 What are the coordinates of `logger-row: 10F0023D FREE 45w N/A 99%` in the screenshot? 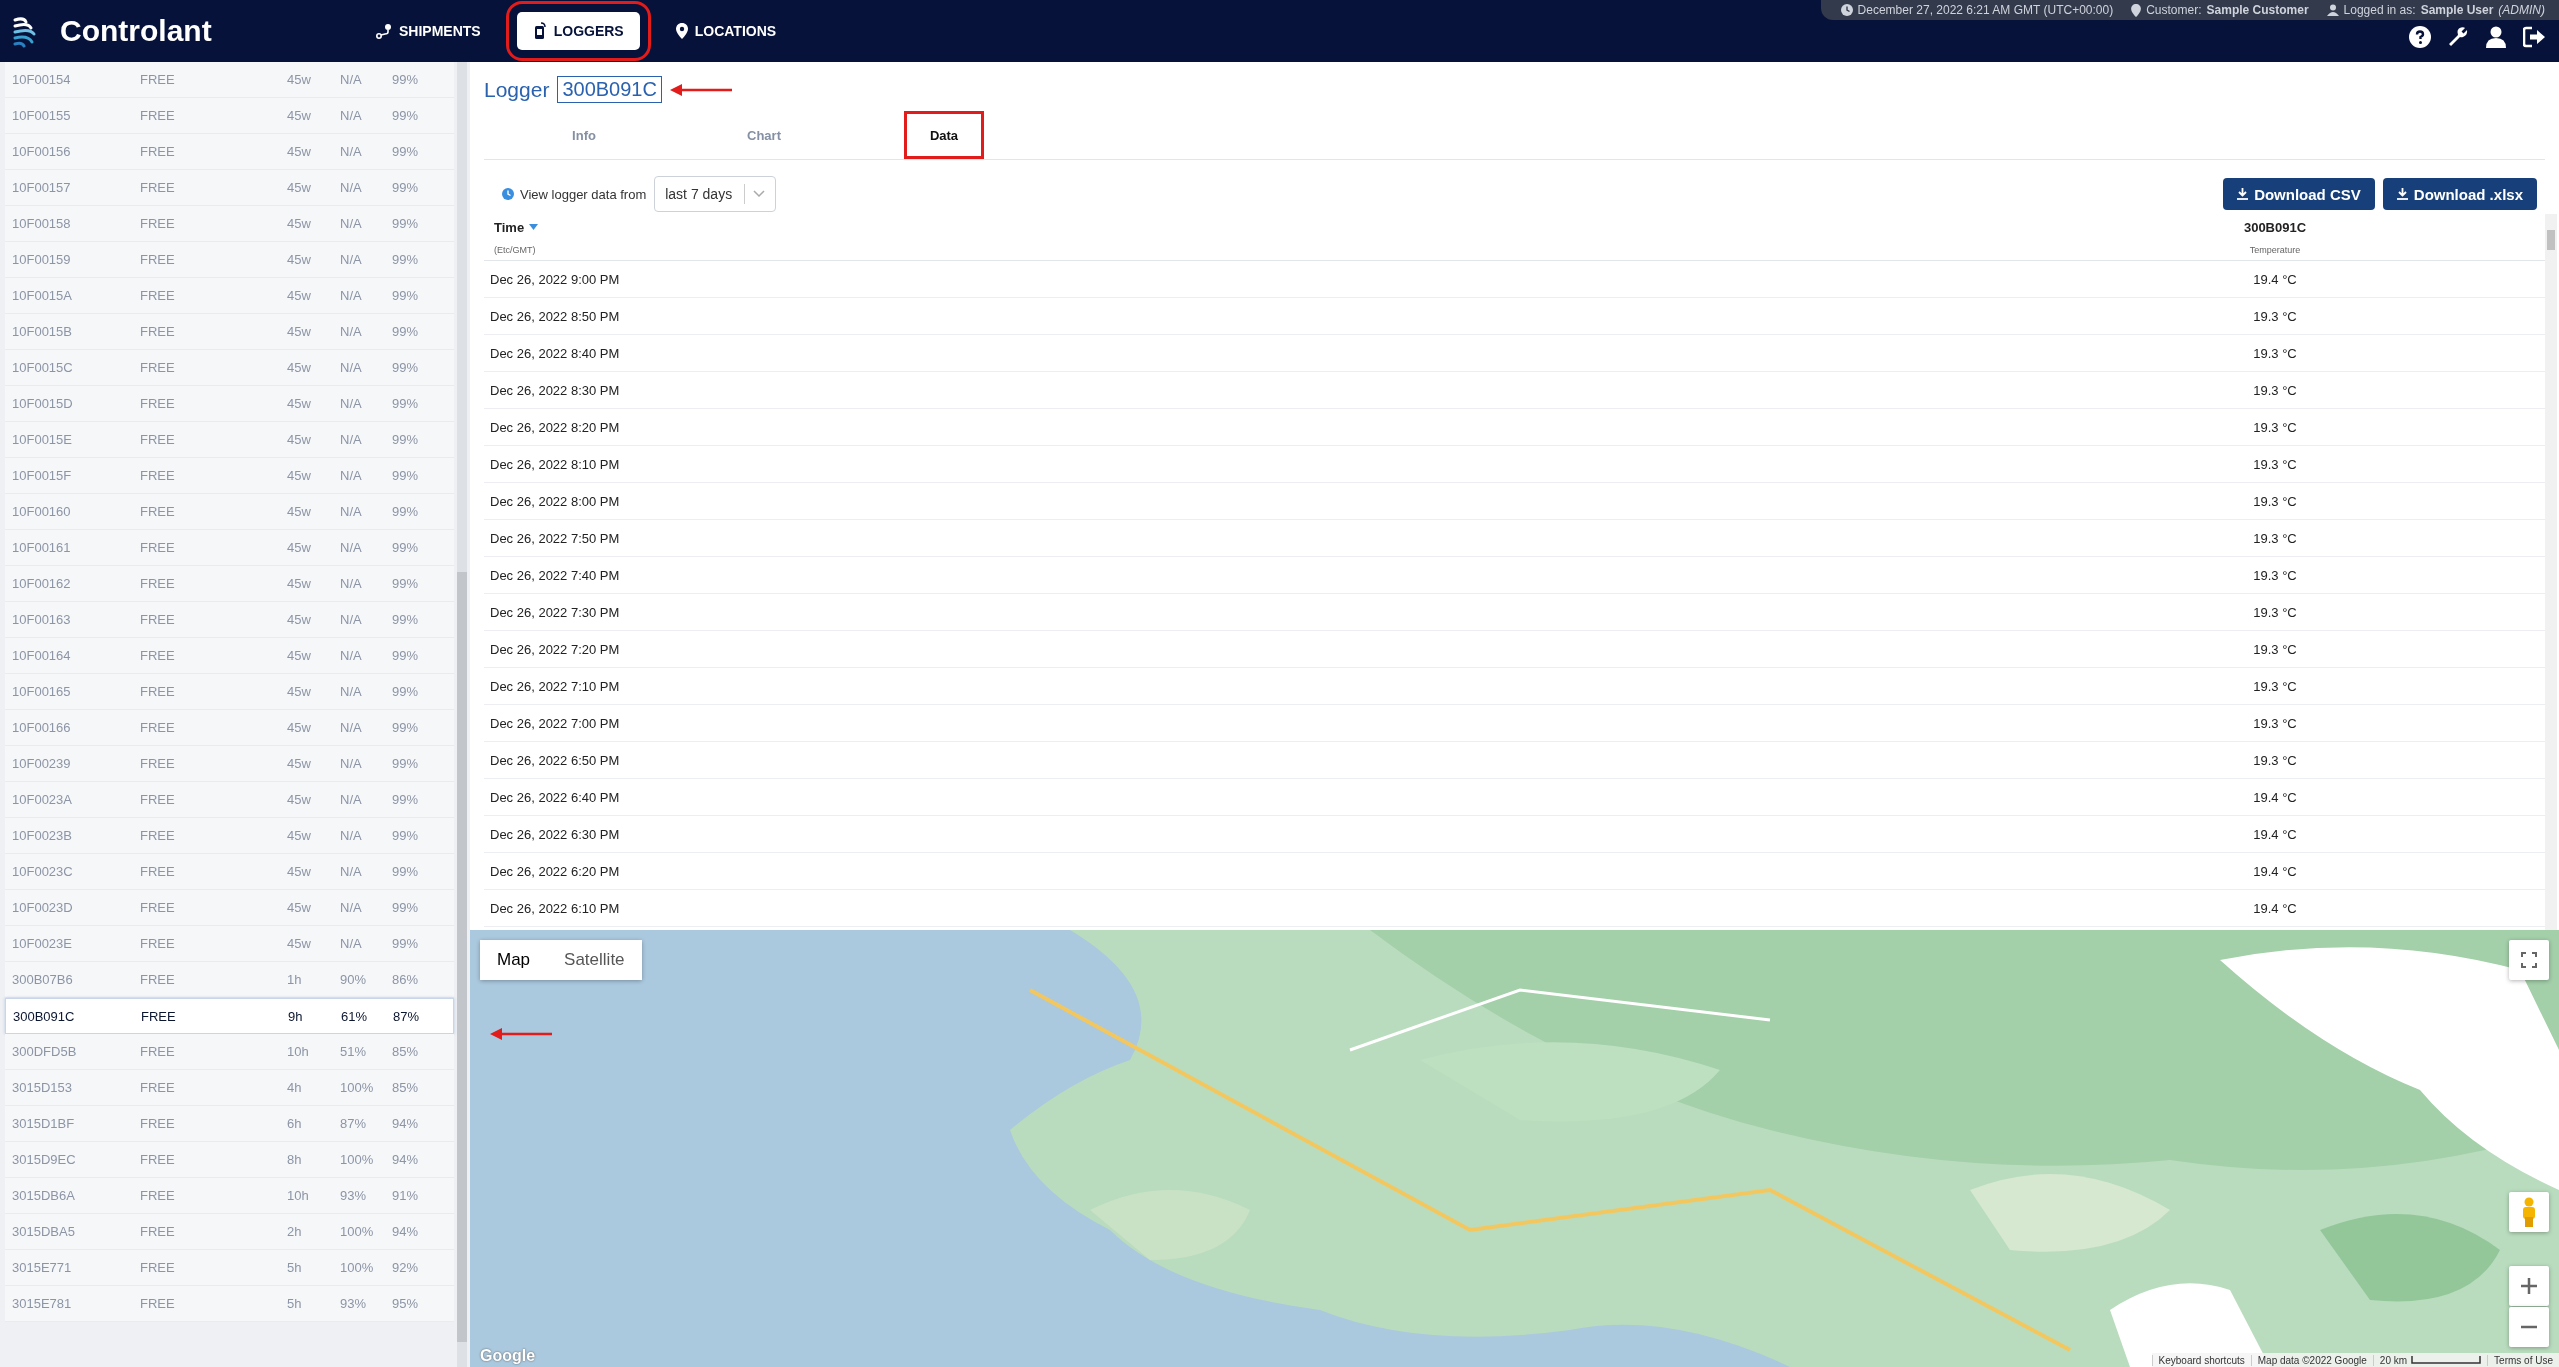 It's located at (229, 908).